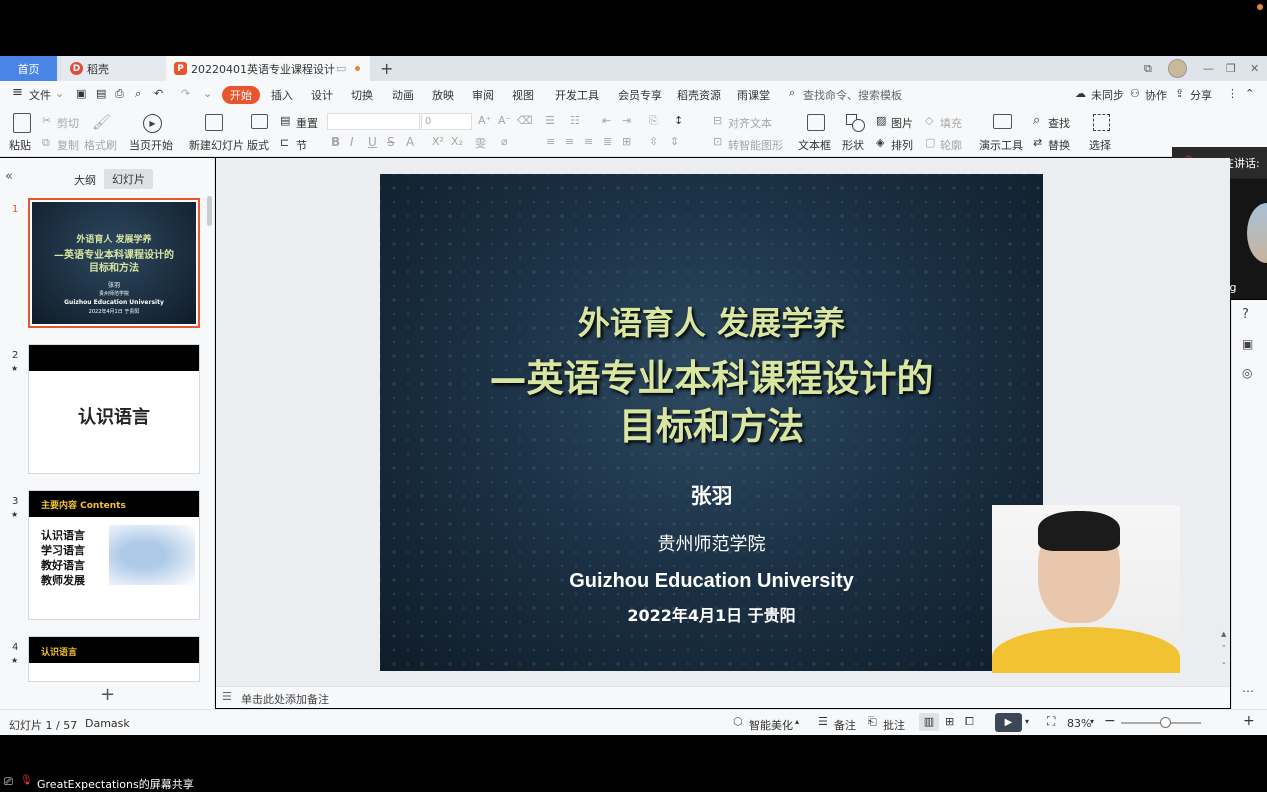 The image size is (1267, 792). What do you see at coordinates (100, 145) in the screenshot?
I see `format-painter-button: 格式刷` at bounding box center [100, 145].